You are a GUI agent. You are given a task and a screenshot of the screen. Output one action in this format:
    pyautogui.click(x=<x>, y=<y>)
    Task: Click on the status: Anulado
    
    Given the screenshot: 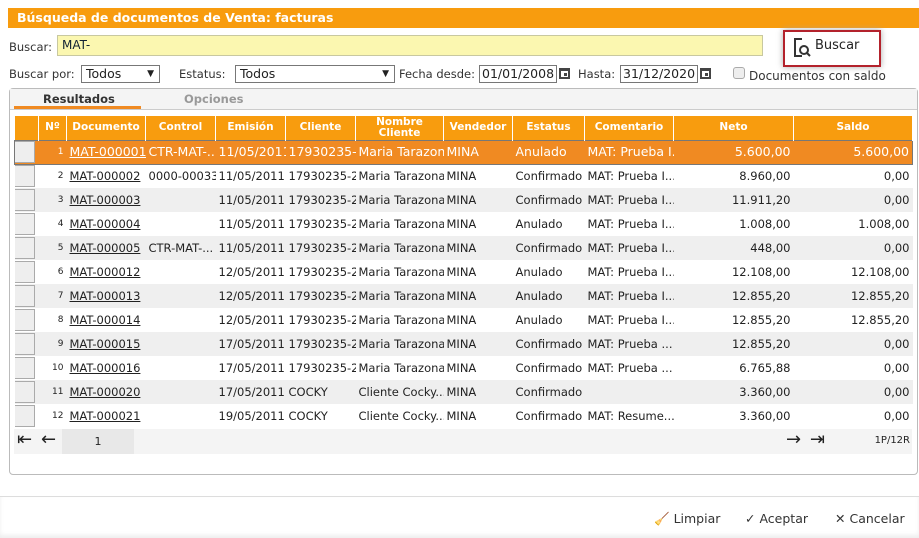 What is the action you would take?
    pyautogui.click(x=539, y=320)
    